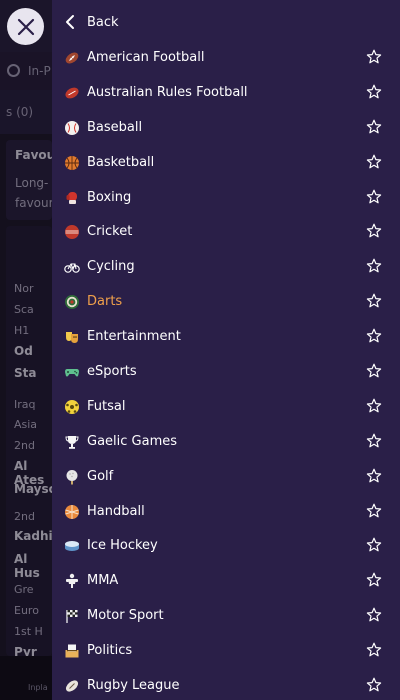  Describe the element at coordinates (226, 162) in the screenshot. I see `sport-item-basketball: Basketball` at that location.